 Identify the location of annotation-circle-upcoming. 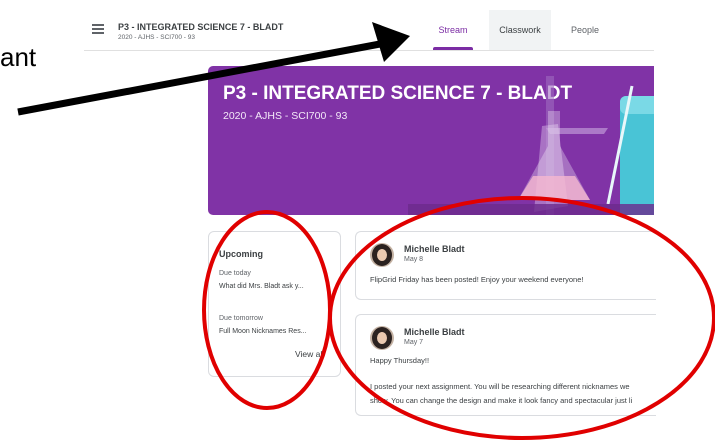
(267, 310).